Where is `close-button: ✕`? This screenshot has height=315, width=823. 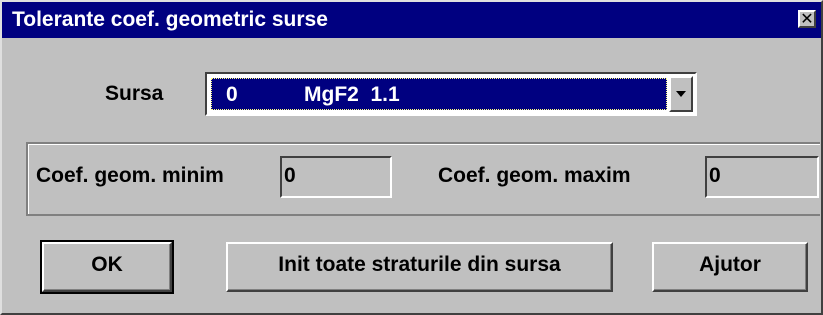
close-button: ✕ is located at coordinates (807, 19).